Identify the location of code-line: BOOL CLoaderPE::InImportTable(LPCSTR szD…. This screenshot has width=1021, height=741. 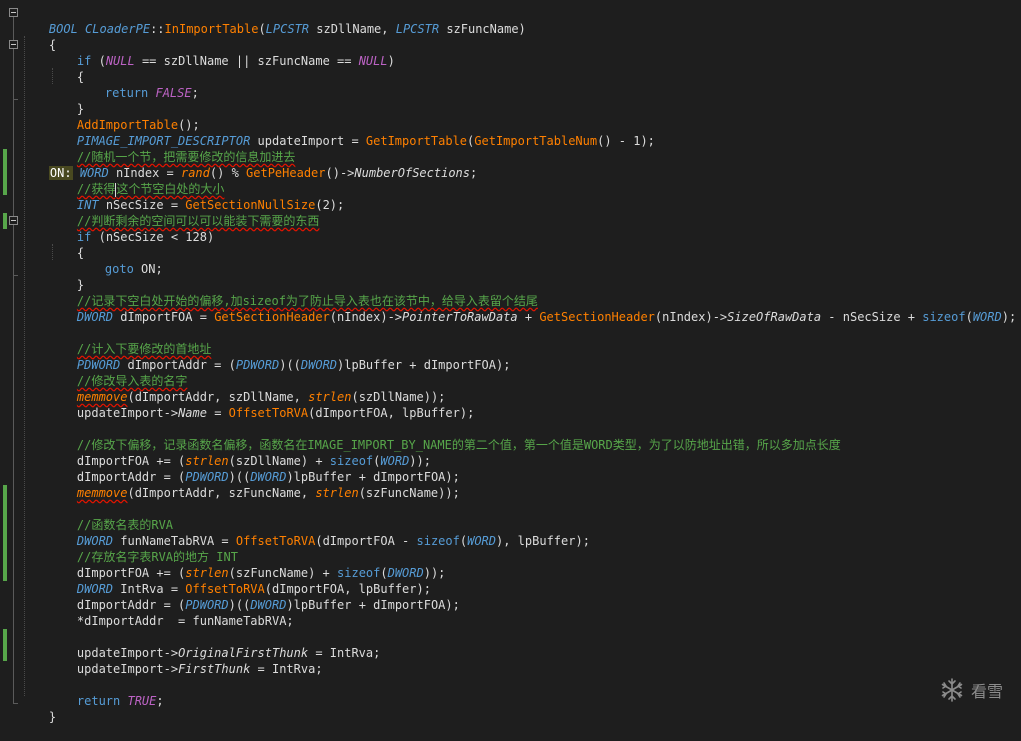
(273, 20).